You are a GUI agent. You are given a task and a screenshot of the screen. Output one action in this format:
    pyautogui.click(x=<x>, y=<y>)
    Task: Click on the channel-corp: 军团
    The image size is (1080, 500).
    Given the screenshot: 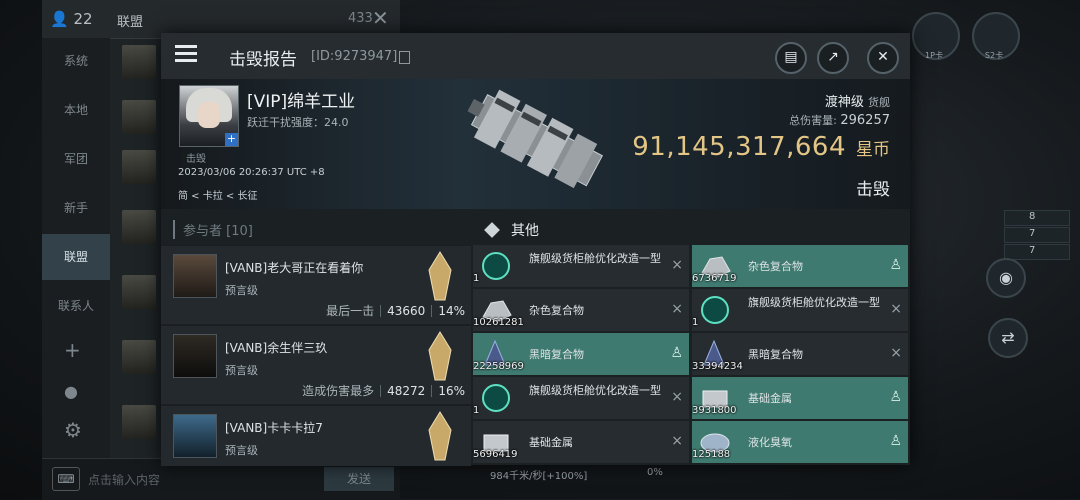 What is the action you would take?
    pyautogui.click(x=76, y=159)
    